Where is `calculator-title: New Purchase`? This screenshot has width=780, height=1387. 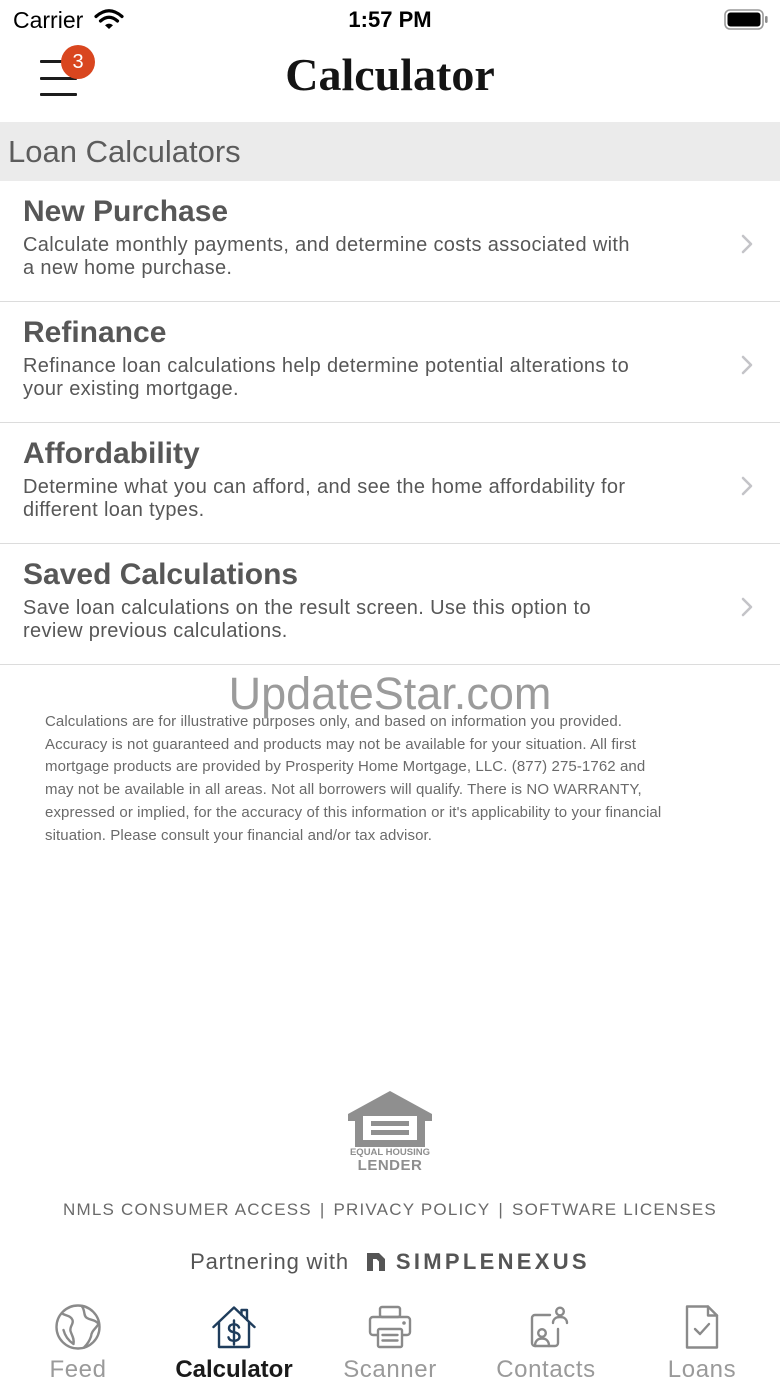 calculator-title: New Purchase is located at coordinates (126, 211).